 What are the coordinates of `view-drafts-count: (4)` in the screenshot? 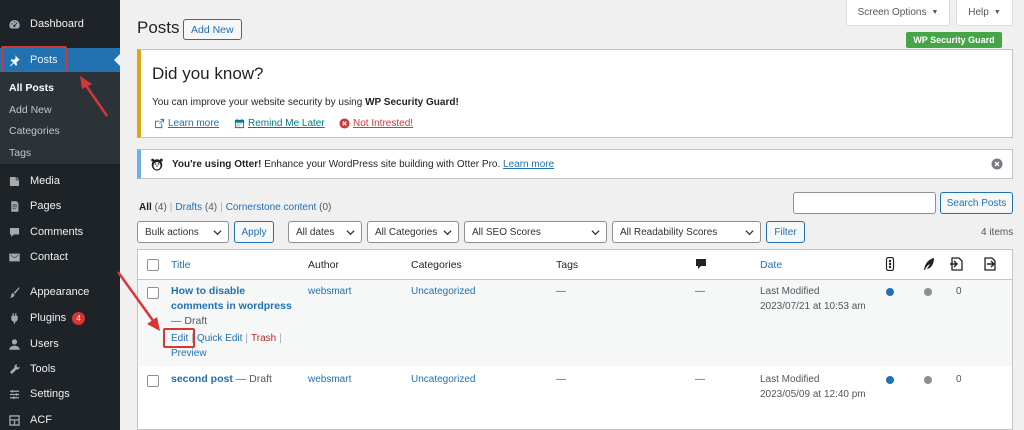 It's located at (211, 207).